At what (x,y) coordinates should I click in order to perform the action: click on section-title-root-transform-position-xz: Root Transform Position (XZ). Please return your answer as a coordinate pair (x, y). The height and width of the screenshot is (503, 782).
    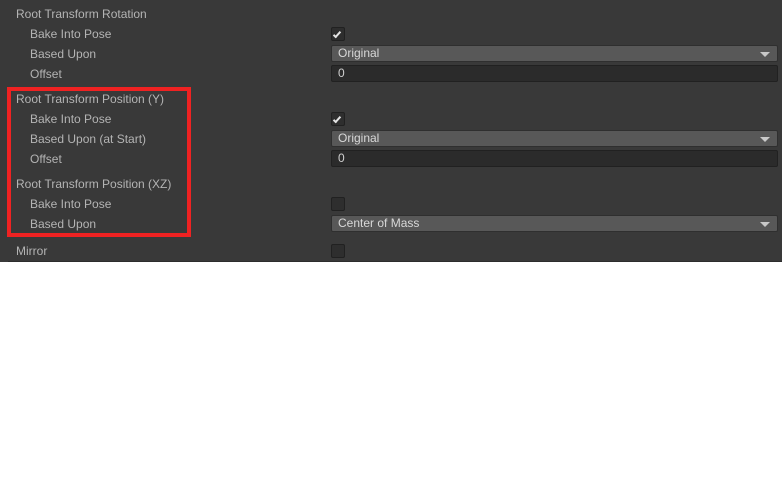
    Looking at the image, I should click on (94, 184).